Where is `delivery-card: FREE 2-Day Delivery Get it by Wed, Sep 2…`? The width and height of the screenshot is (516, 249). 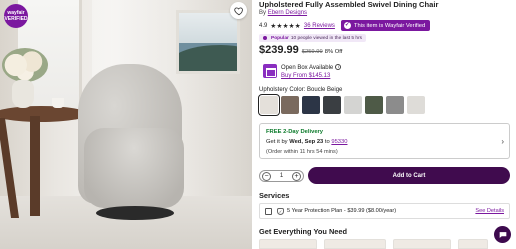 delivery-card: FREE 2-Day Delivery Get it by Wed, Sep 2… is located at coordinates (384, 141).